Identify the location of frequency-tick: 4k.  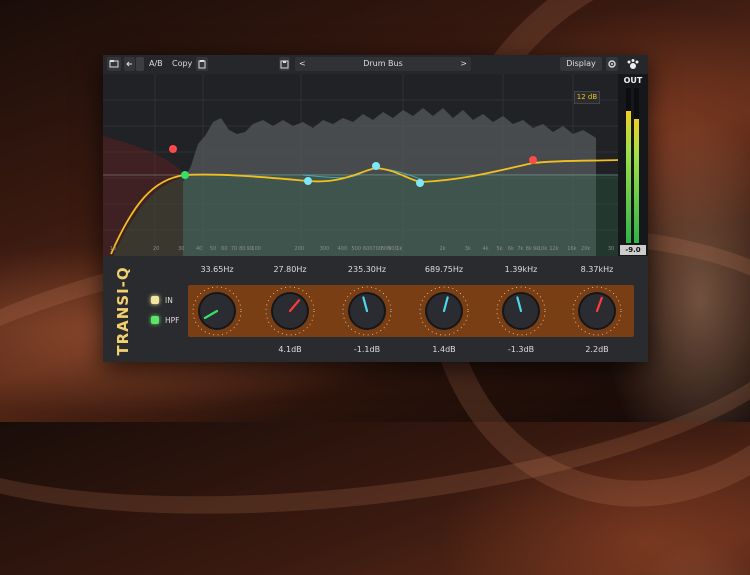
(485, 249).